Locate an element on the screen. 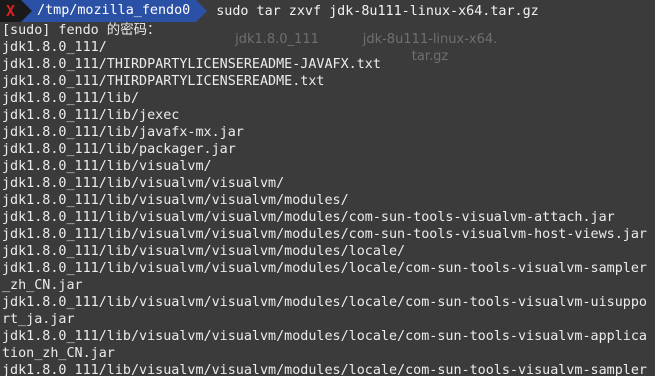 This screenshot has width=655, height=376. output-line: [sudo] fendo 的密码： is located at coordinates (81, 30).